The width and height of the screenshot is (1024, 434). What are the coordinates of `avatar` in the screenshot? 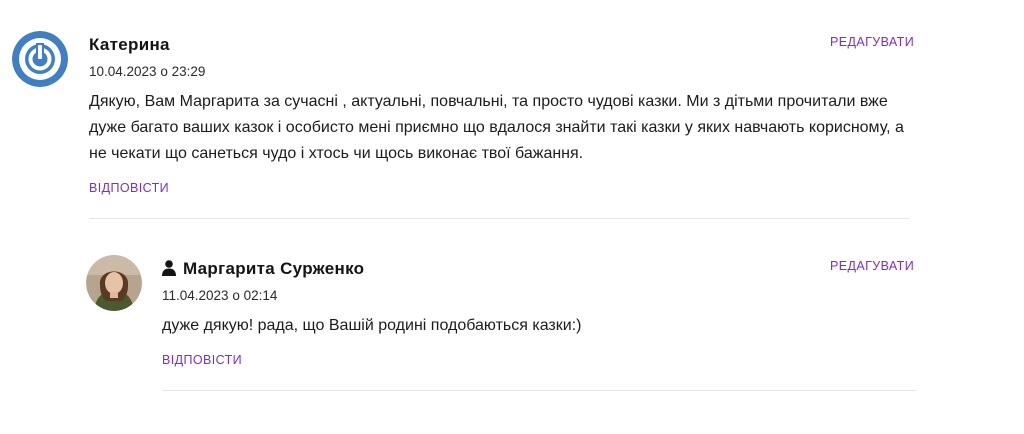 It's located at (114, 283).